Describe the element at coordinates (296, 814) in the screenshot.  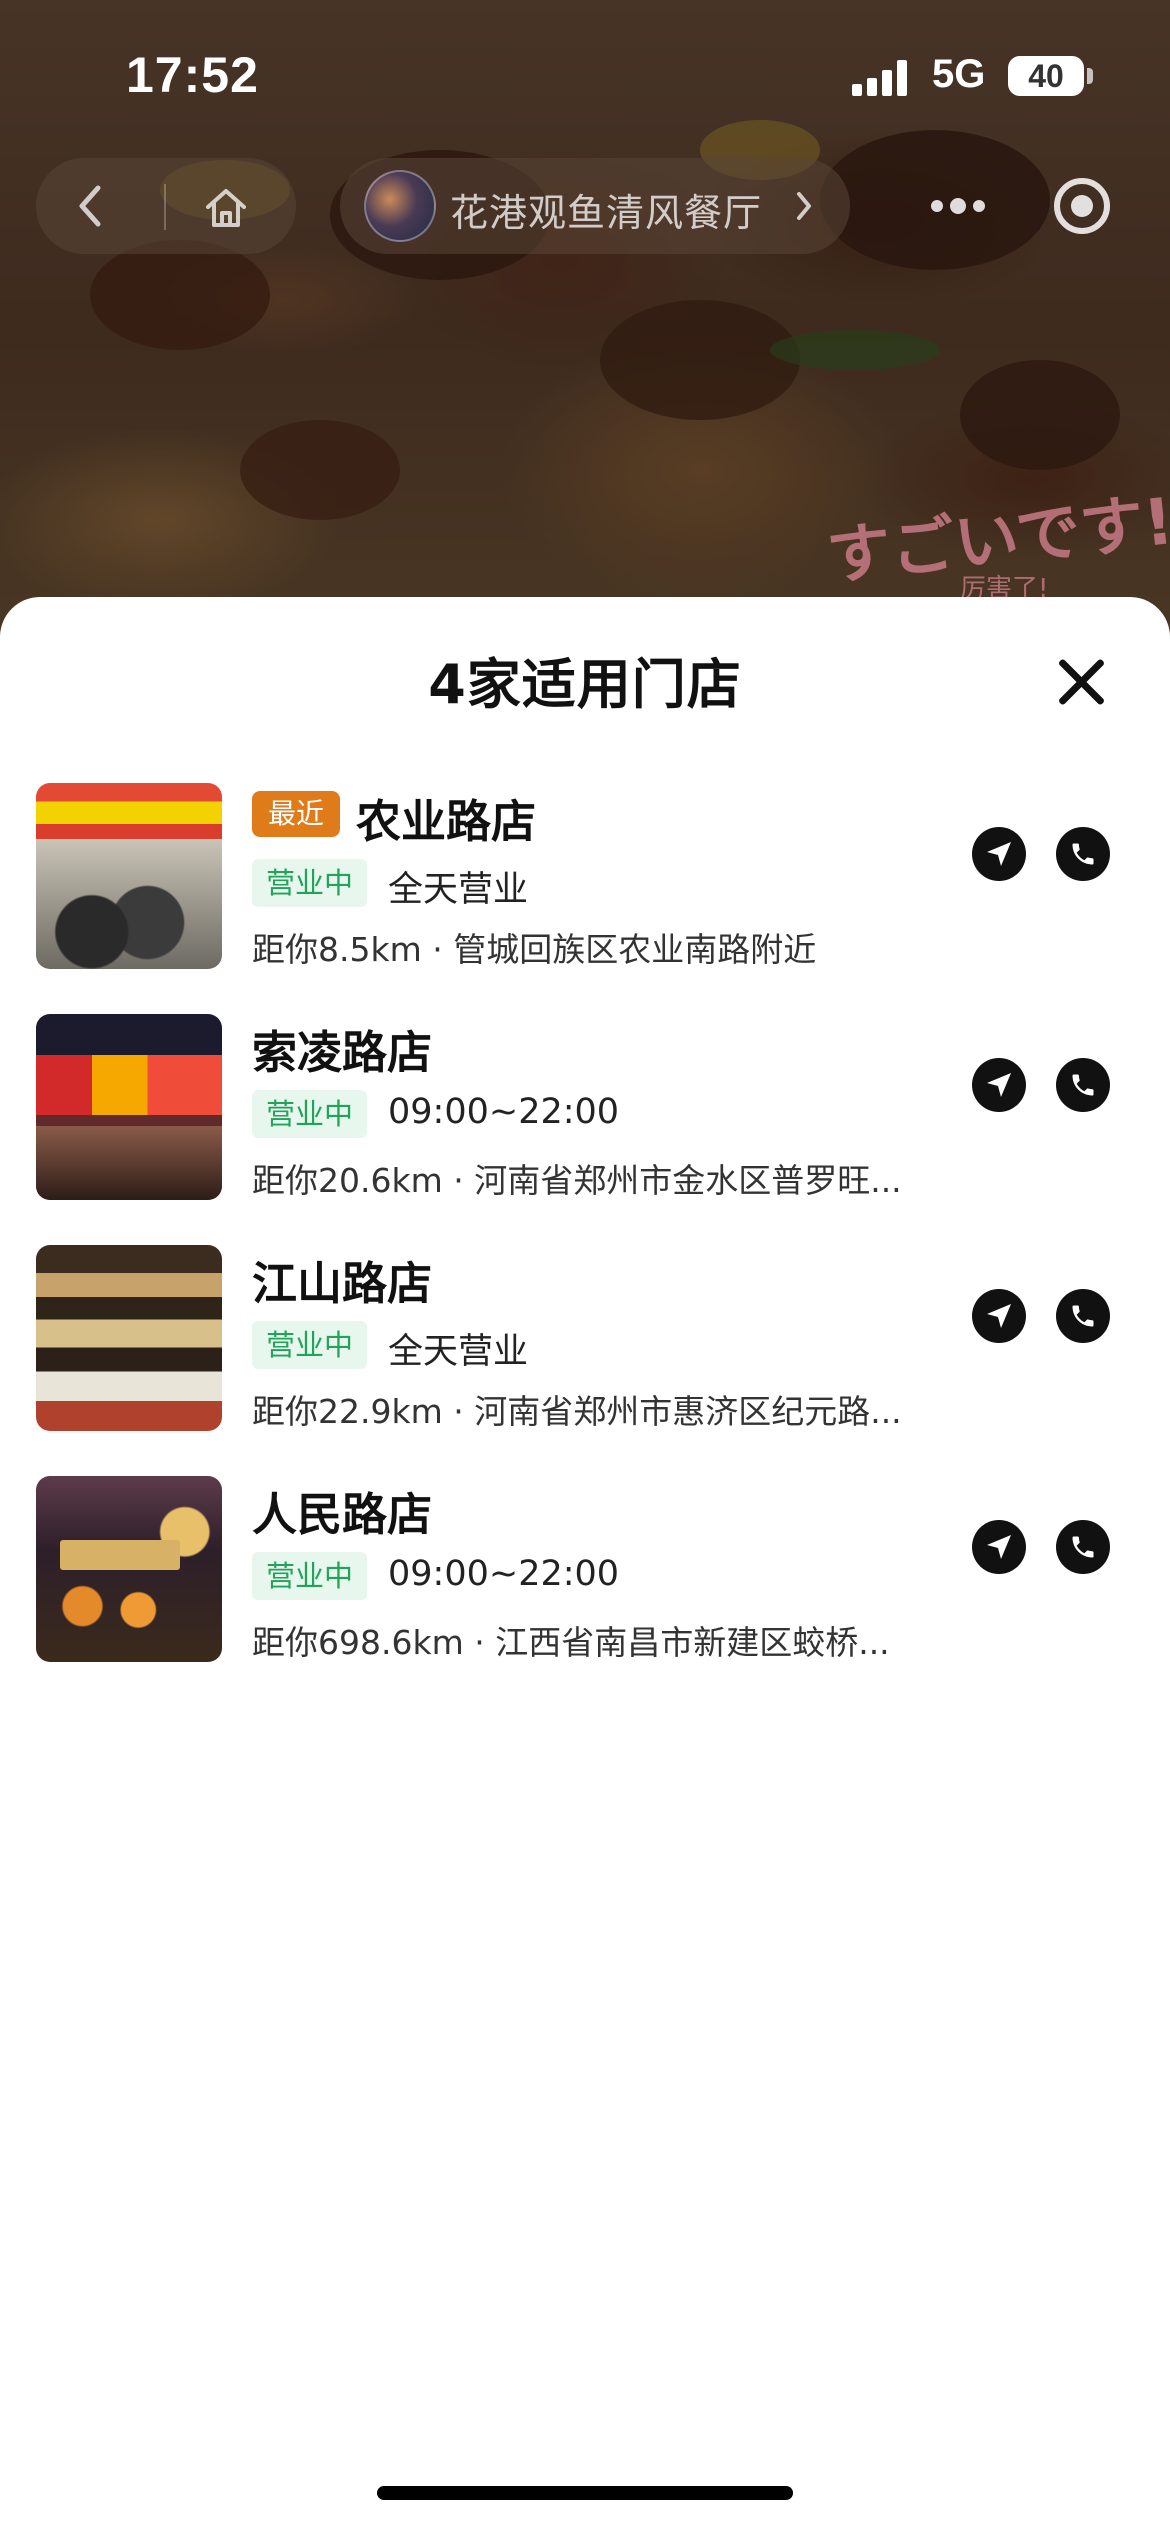
I see `recent-badge: 最近` at that location.